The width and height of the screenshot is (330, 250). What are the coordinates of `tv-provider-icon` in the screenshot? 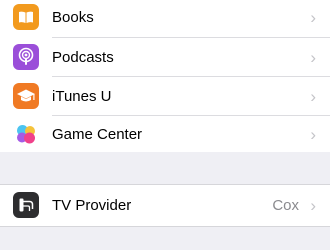 It's located at (26, 205).